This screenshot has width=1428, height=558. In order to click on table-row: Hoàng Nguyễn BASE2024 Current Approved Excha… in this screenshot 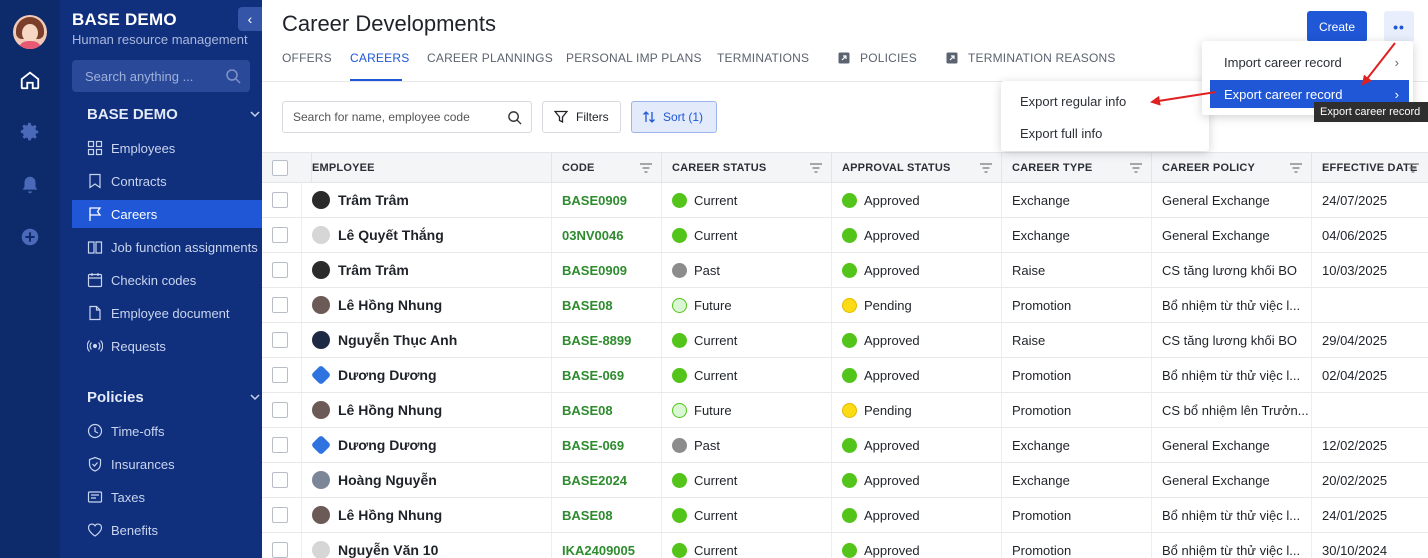, I will do `click(845, 480)`.